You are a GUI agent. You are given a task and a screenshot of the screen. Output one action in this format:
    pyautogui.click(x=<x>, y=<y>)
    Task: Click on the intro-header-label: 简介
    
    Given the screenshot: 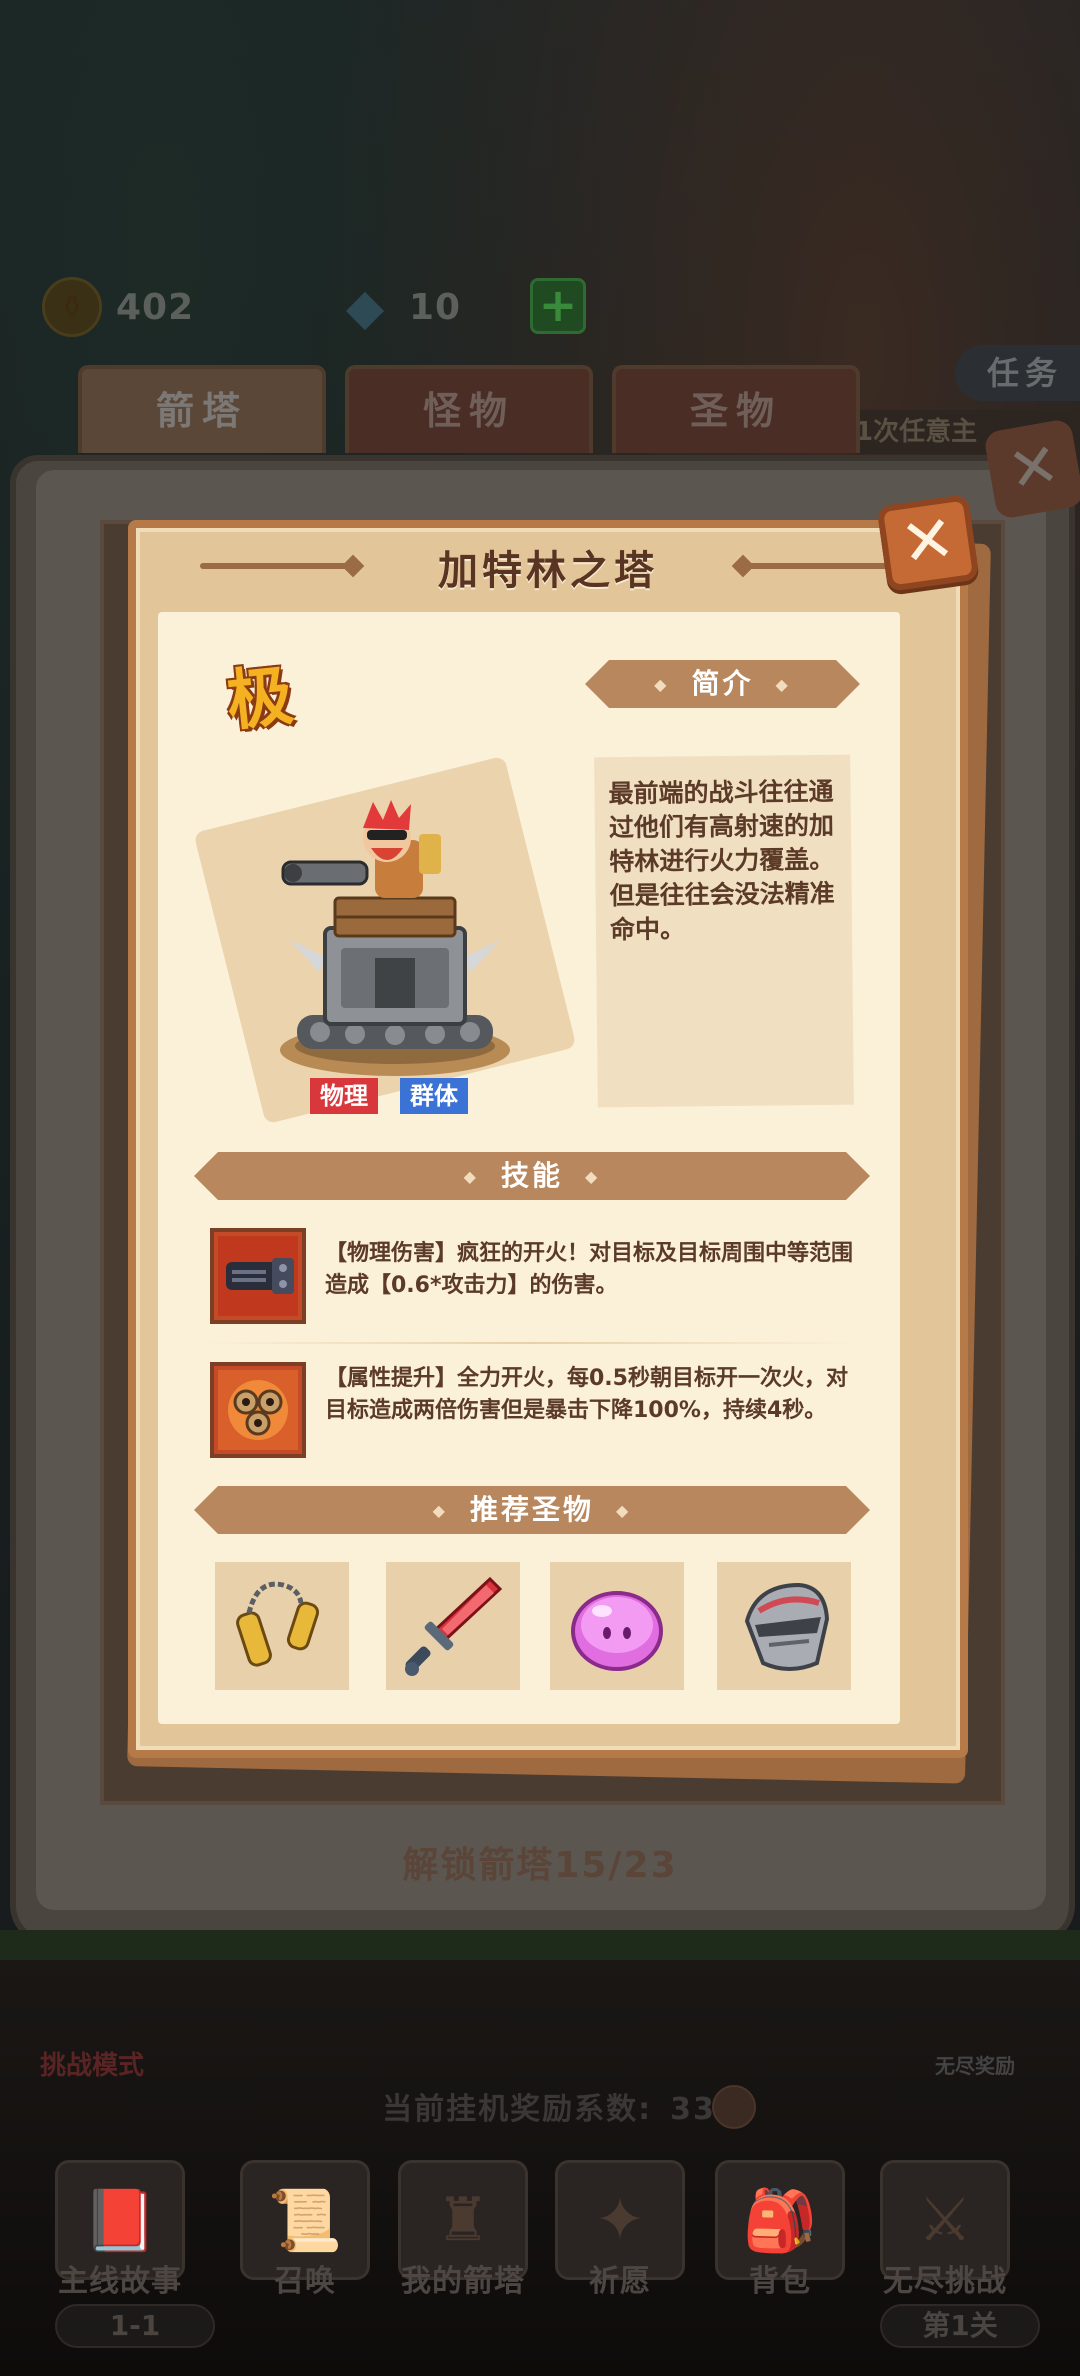 What is the action you would take?
    pyautogui.click(x=722, y=683)
    